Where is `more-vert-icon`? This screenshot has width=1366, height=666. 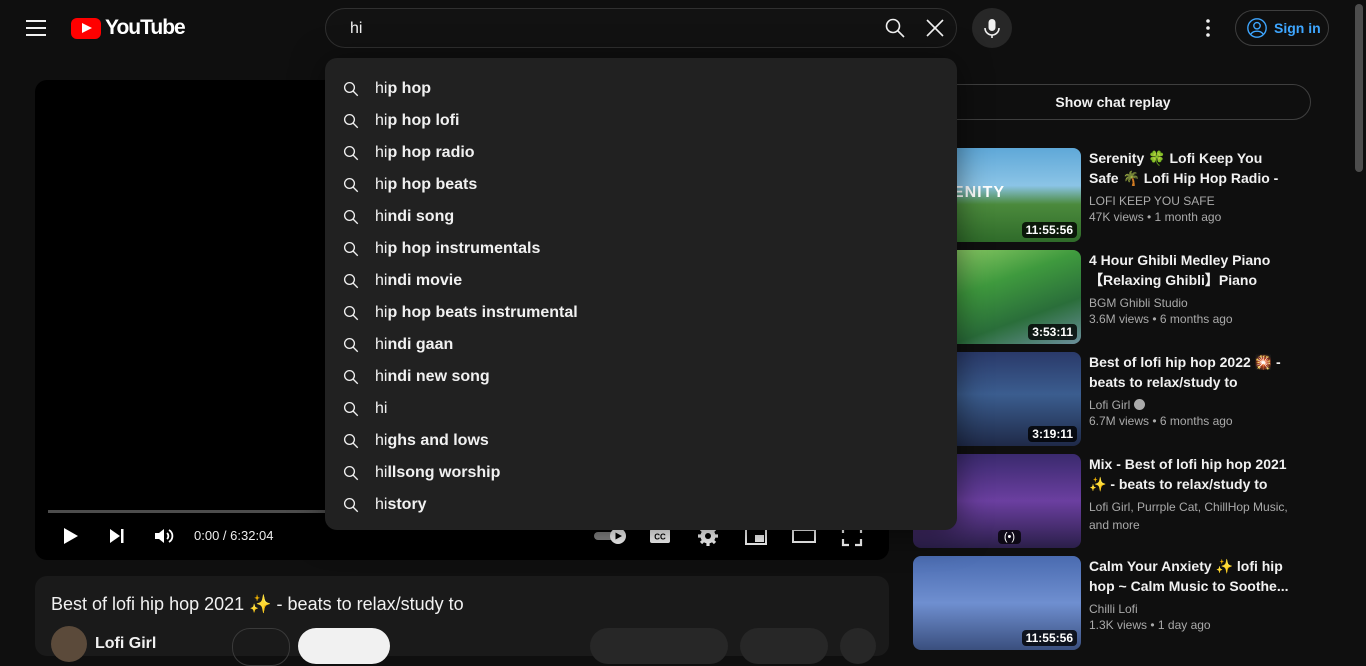 more-vert-icon is located at coordinates (1208, 28).